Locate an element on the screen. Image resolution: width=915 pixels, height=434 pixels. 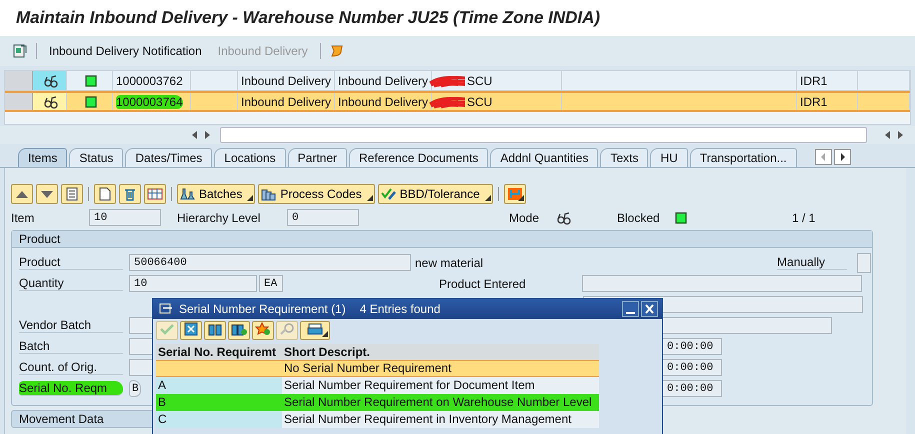
dropdown-button: BBD/Tolerance is located at coordinates (435, 194).